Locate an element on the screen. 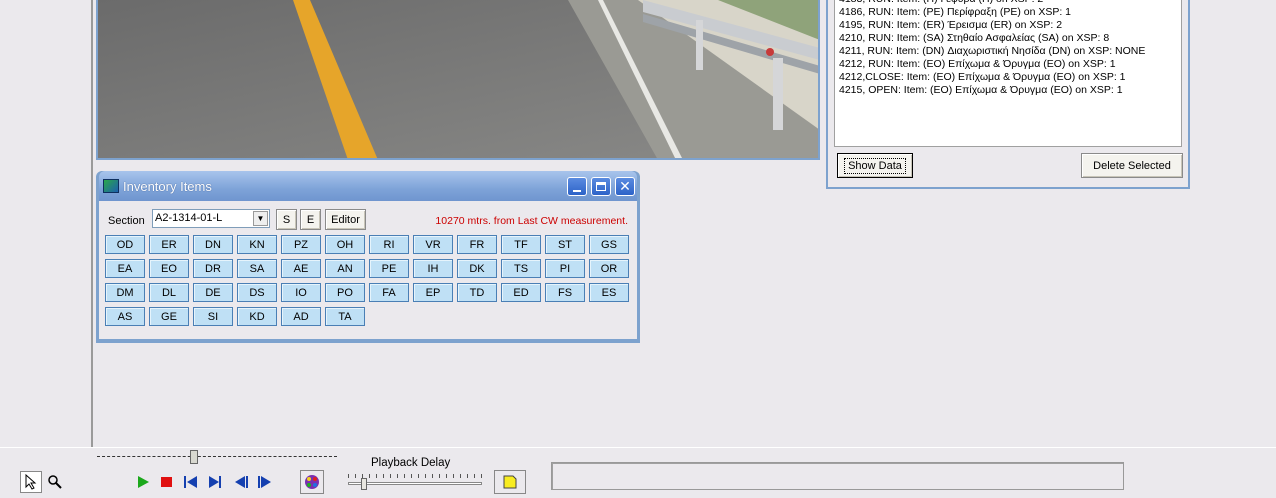 The image size is (1276, 498). inventory-item-button: DM is located at coordinates (125, 292).